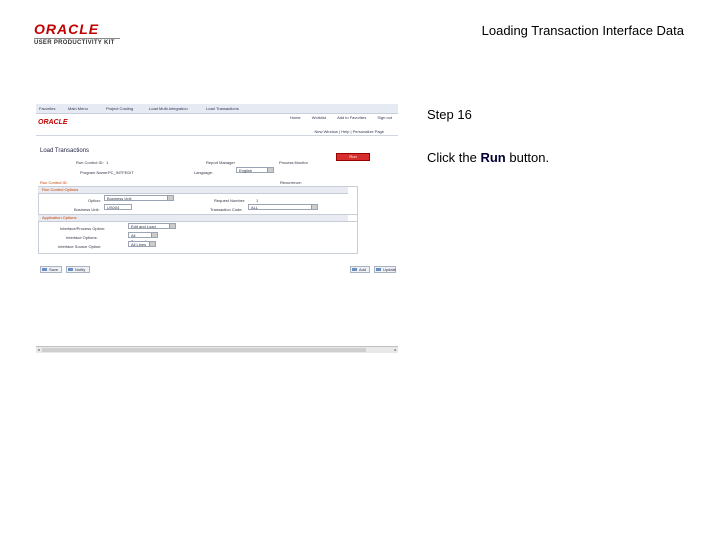  Describe the element at coordinates (139, 198) in the screenshot. I see `option-select: Business Unit` at that location.